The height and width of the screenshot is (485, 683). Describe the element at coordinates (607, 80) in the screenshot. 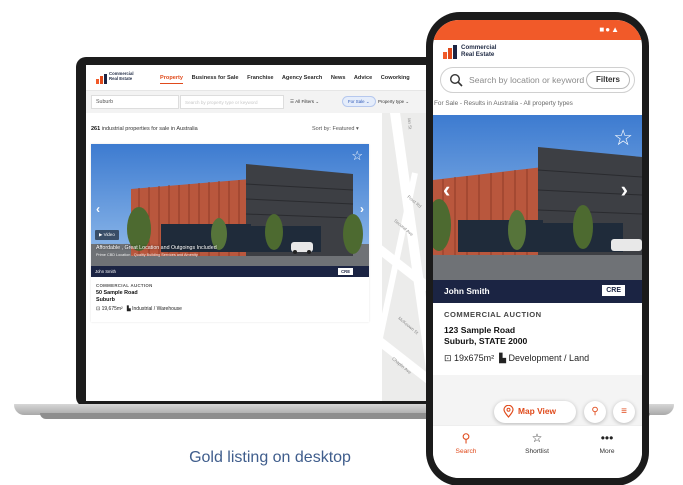

I see `filters-button: Filters` at that location.